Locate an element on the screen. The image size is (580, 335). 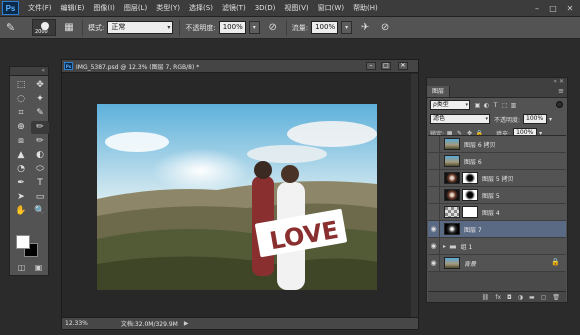
layer-row: ◉ 背景 🔒 is located at coordinates (497, 263).